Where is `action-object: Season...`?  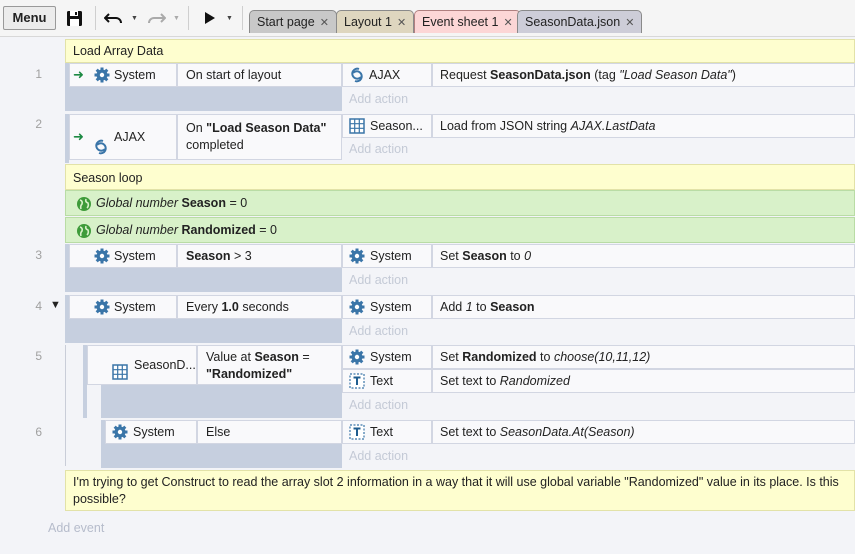
action-object: Season... is located at coordinates (387, 126).